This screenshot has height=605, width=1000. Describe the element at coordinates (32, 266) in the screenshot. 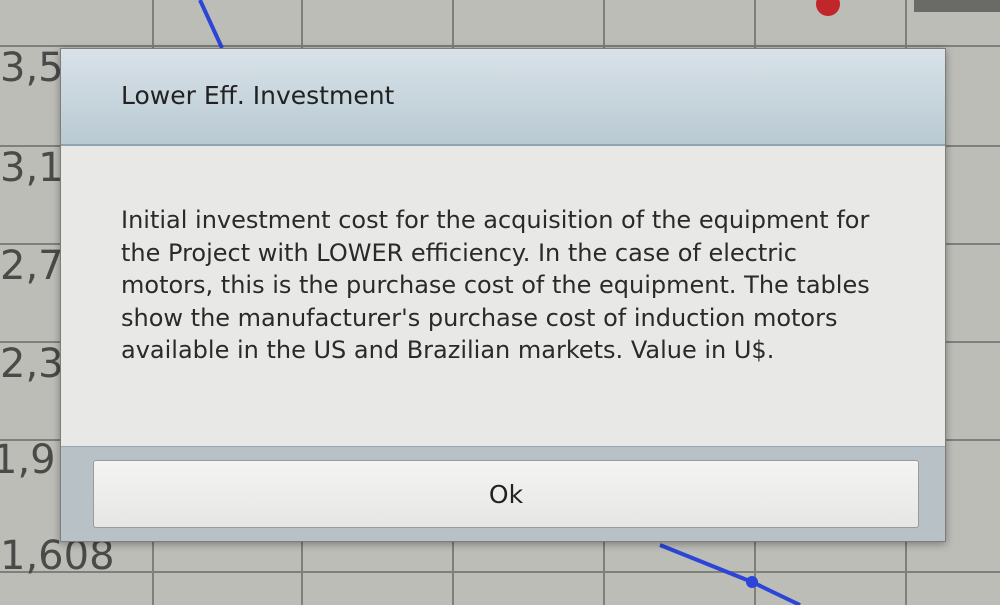

I see `y-tick-label: 2,7` at that location.